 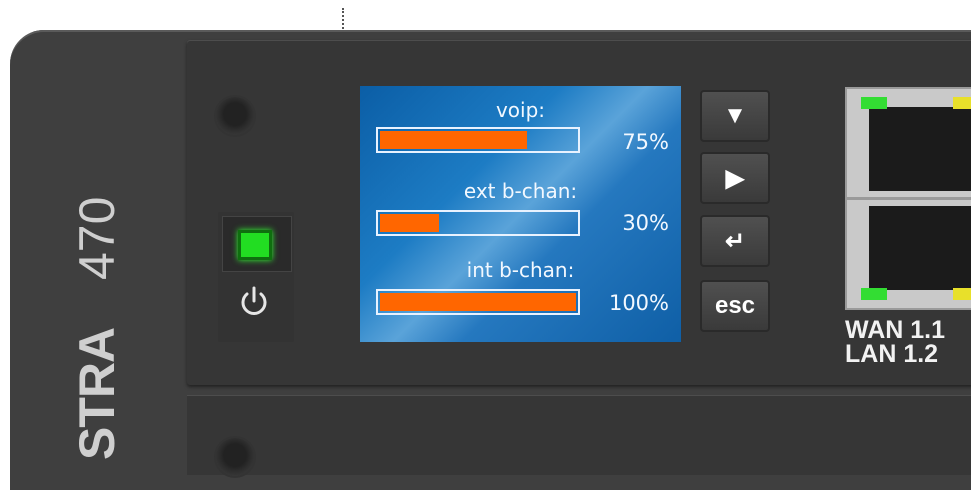 I want to click on right-arrow-button: ▶, so click(x=735, y=178).